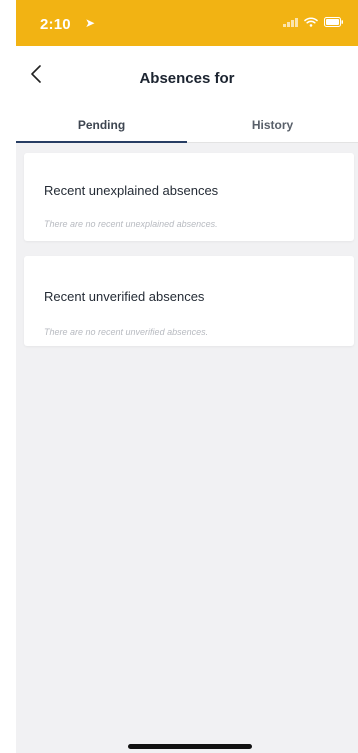  What do you see at coordinates (124, 296) in the screenshot?
I see `unverified-absences-title: Recent unverified absences` at bounding box center [124, 296].